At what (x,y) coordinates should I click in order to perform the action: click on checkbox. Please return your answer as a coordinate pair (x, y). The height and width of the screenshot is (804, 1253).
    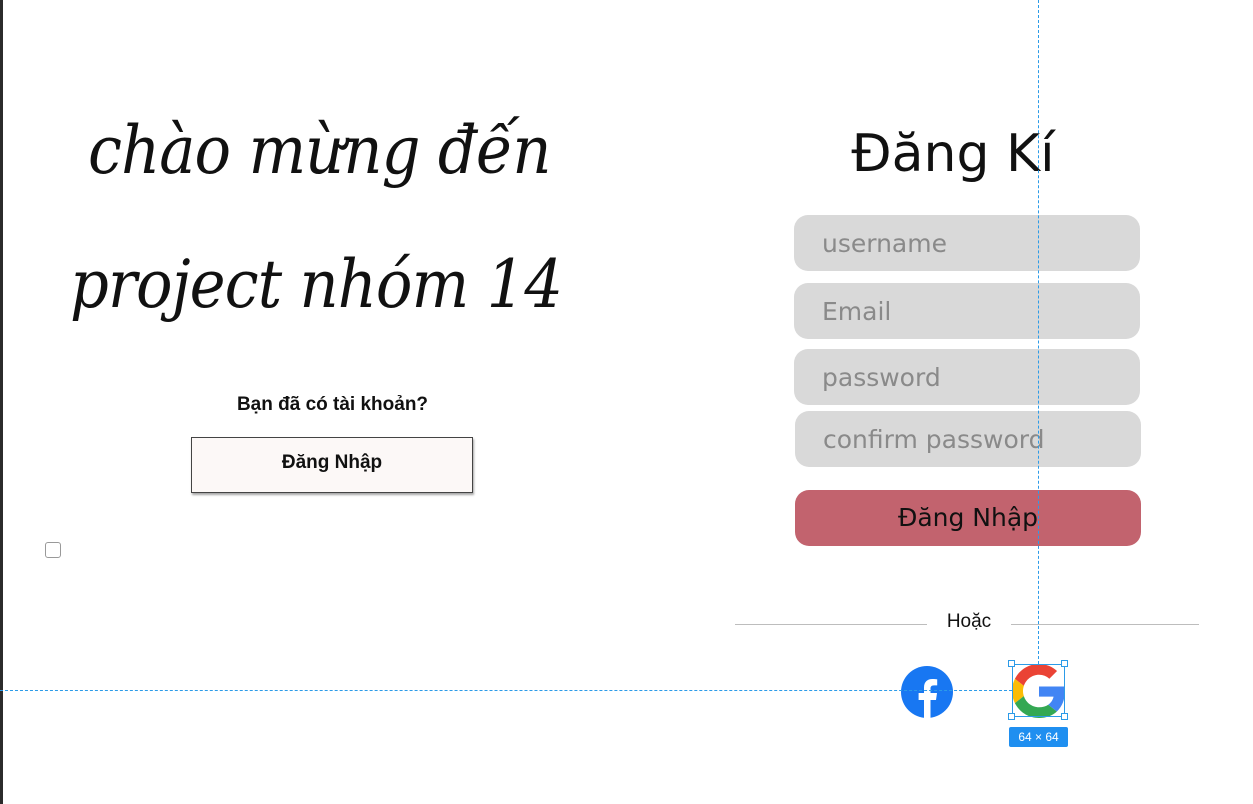
    Looking at the image, I should click on (53, 550).